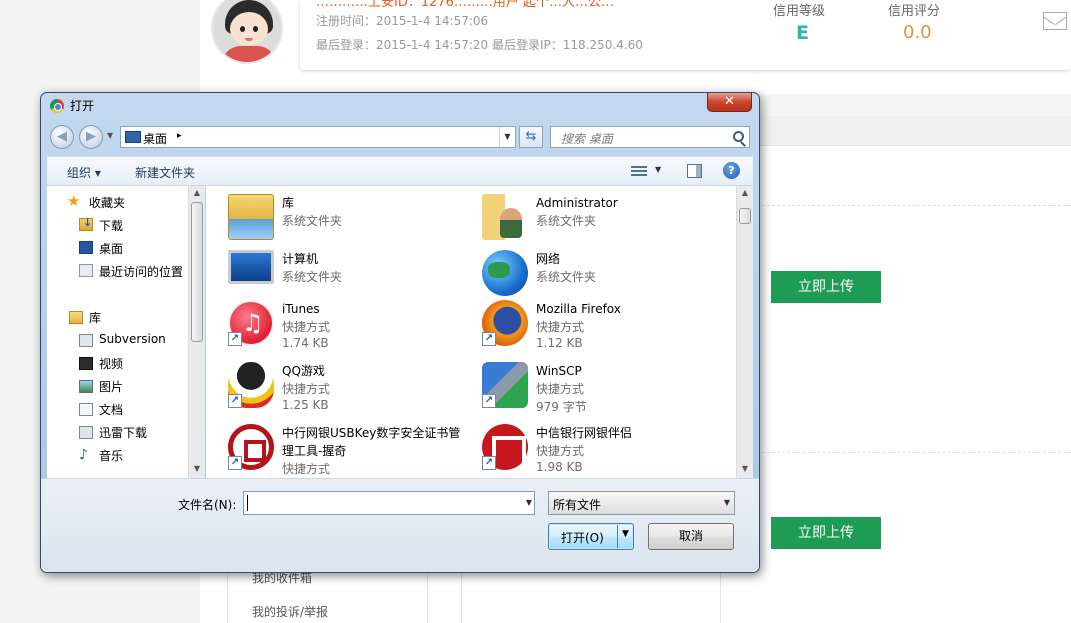  What do you see at coordinates (111, 409) in the screenshot?
I see `nav-item-documents: 文档` at bounding box center [111, 409].